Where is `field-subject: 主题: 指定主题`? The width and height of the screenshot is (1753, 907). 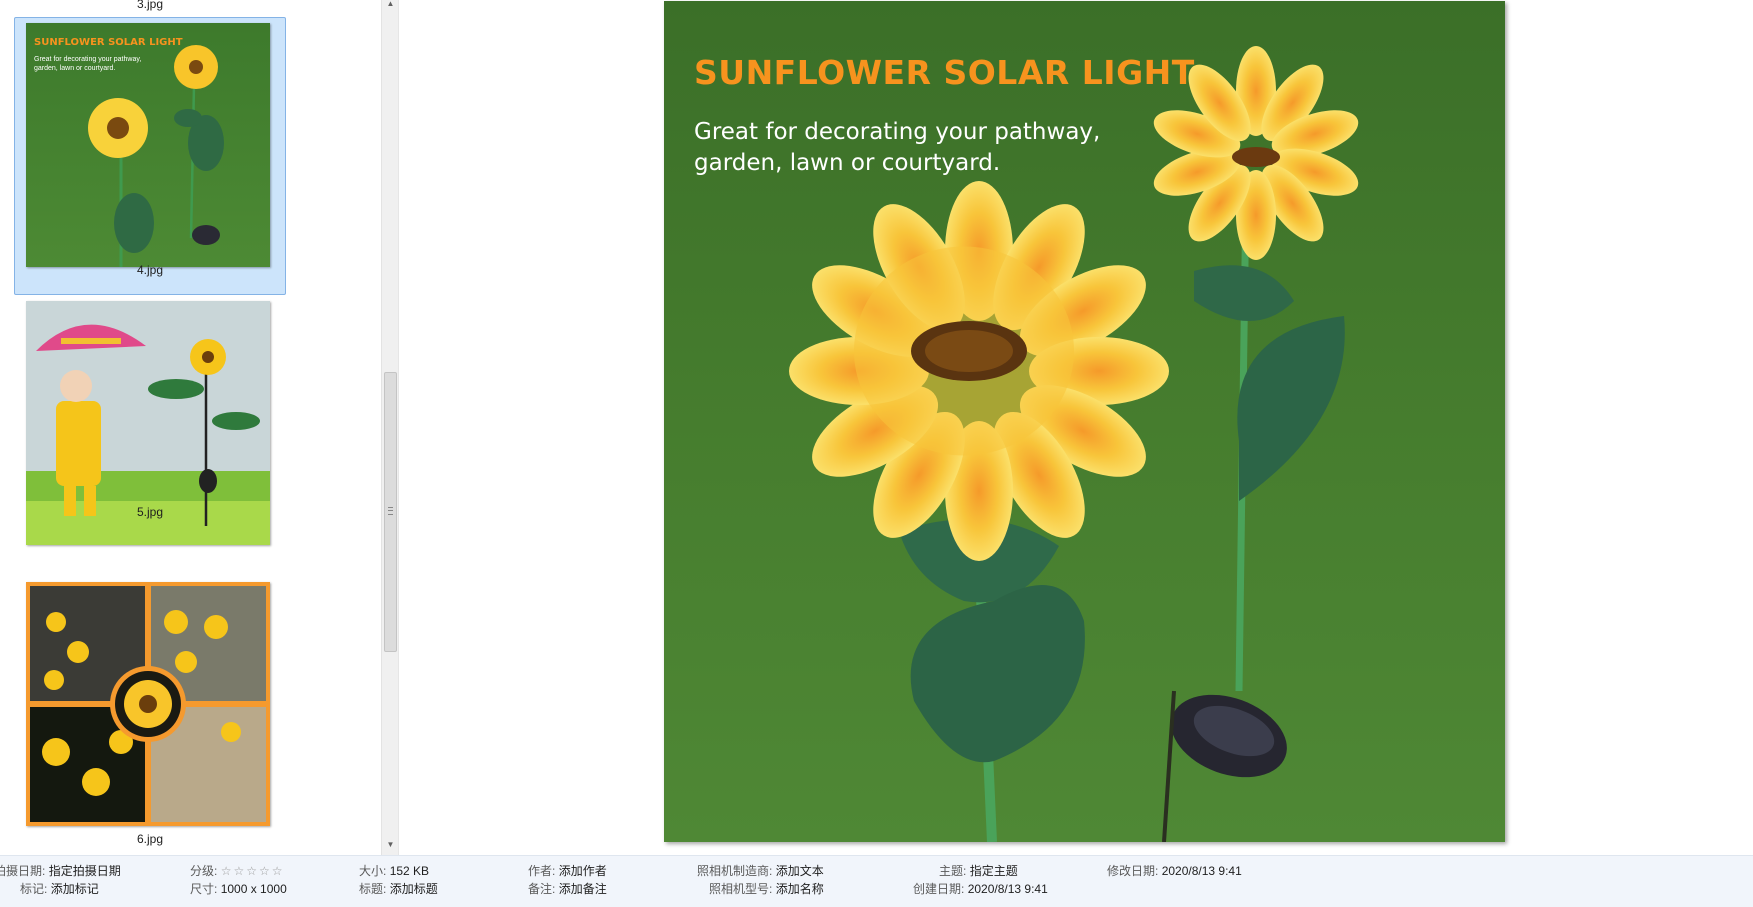 field-subject: 主题: 指定主题 is located at coordinates (978, 870).